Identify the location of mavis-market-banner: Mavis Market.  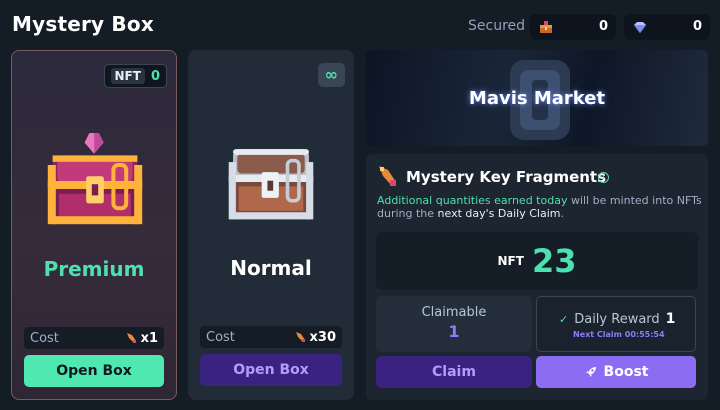
(537, 98).